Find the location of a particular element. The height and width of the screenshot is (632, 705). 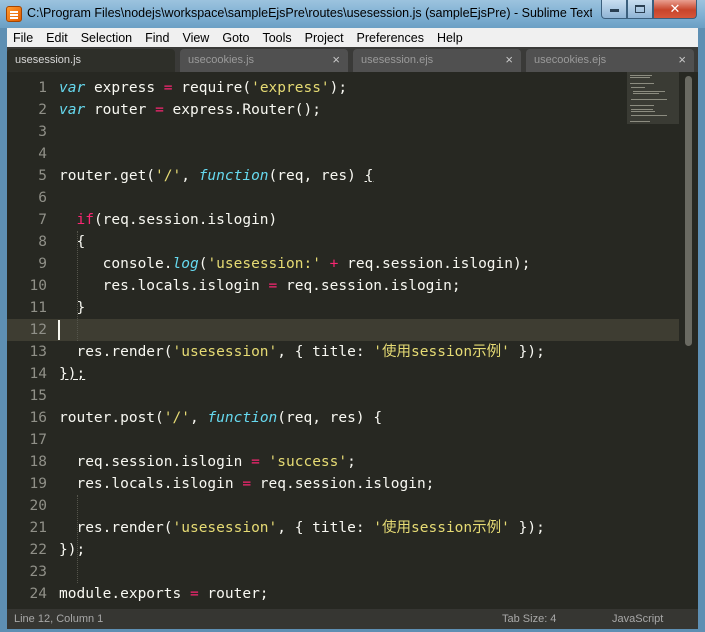

tab-usecookies-js: usecookies.js × is located at coordinates (264, 60).